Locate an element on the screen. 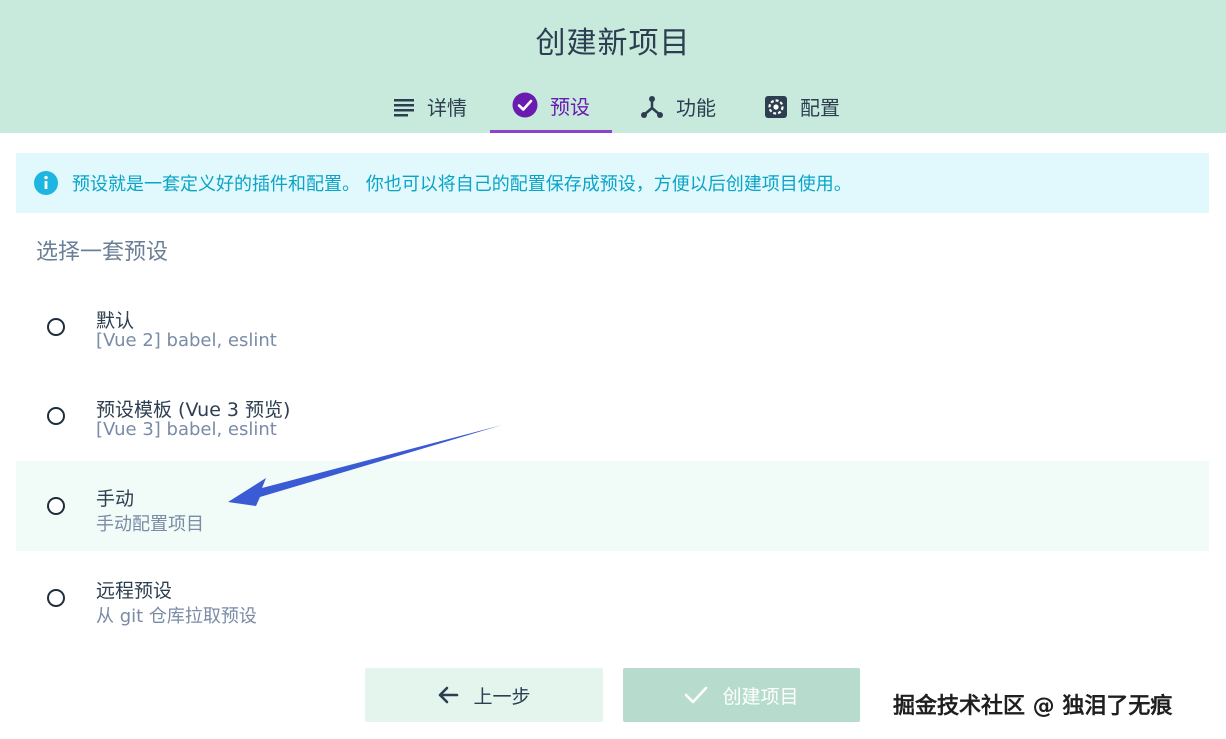 This screenshot has height=739, width=1226. tab-details-label: 详情 is located at coordinates (447, 108).